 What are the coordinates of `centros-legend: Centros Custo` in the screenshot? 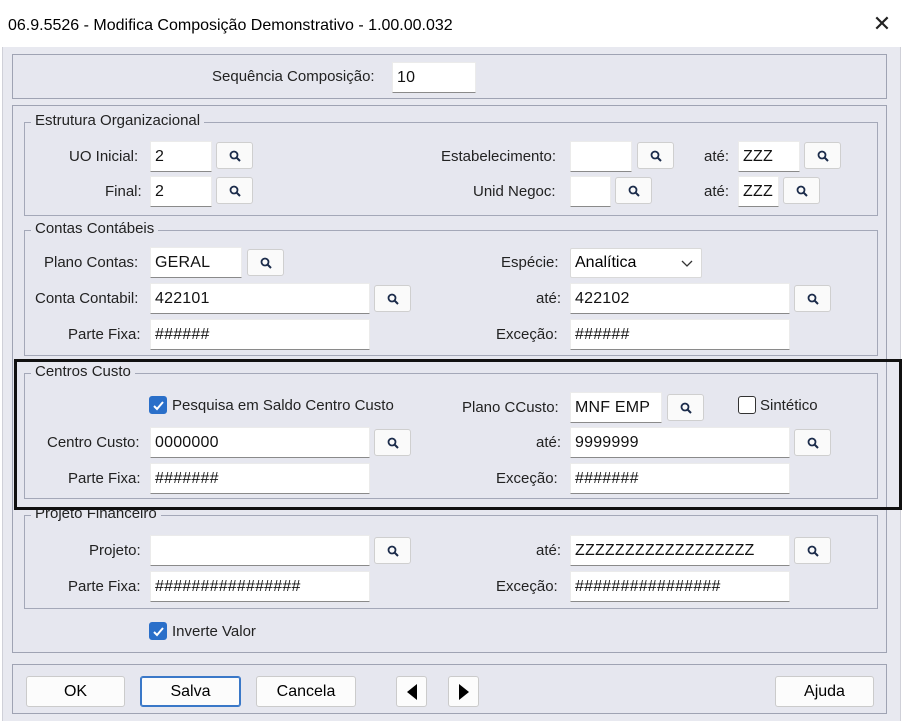 It's located at (83, 372).